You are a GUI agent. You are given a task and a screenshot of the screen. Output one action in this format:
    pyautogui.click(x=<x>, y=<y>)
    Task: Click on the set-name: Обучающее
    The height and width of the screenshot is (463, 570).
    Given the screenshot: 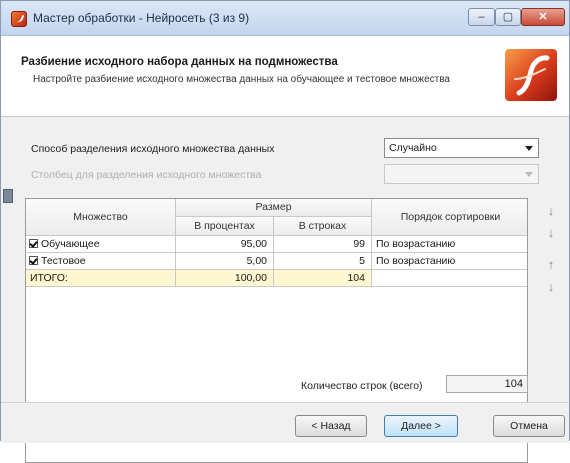 What is the action you would take?
    pyautogui.click(x=70, y=244)
    